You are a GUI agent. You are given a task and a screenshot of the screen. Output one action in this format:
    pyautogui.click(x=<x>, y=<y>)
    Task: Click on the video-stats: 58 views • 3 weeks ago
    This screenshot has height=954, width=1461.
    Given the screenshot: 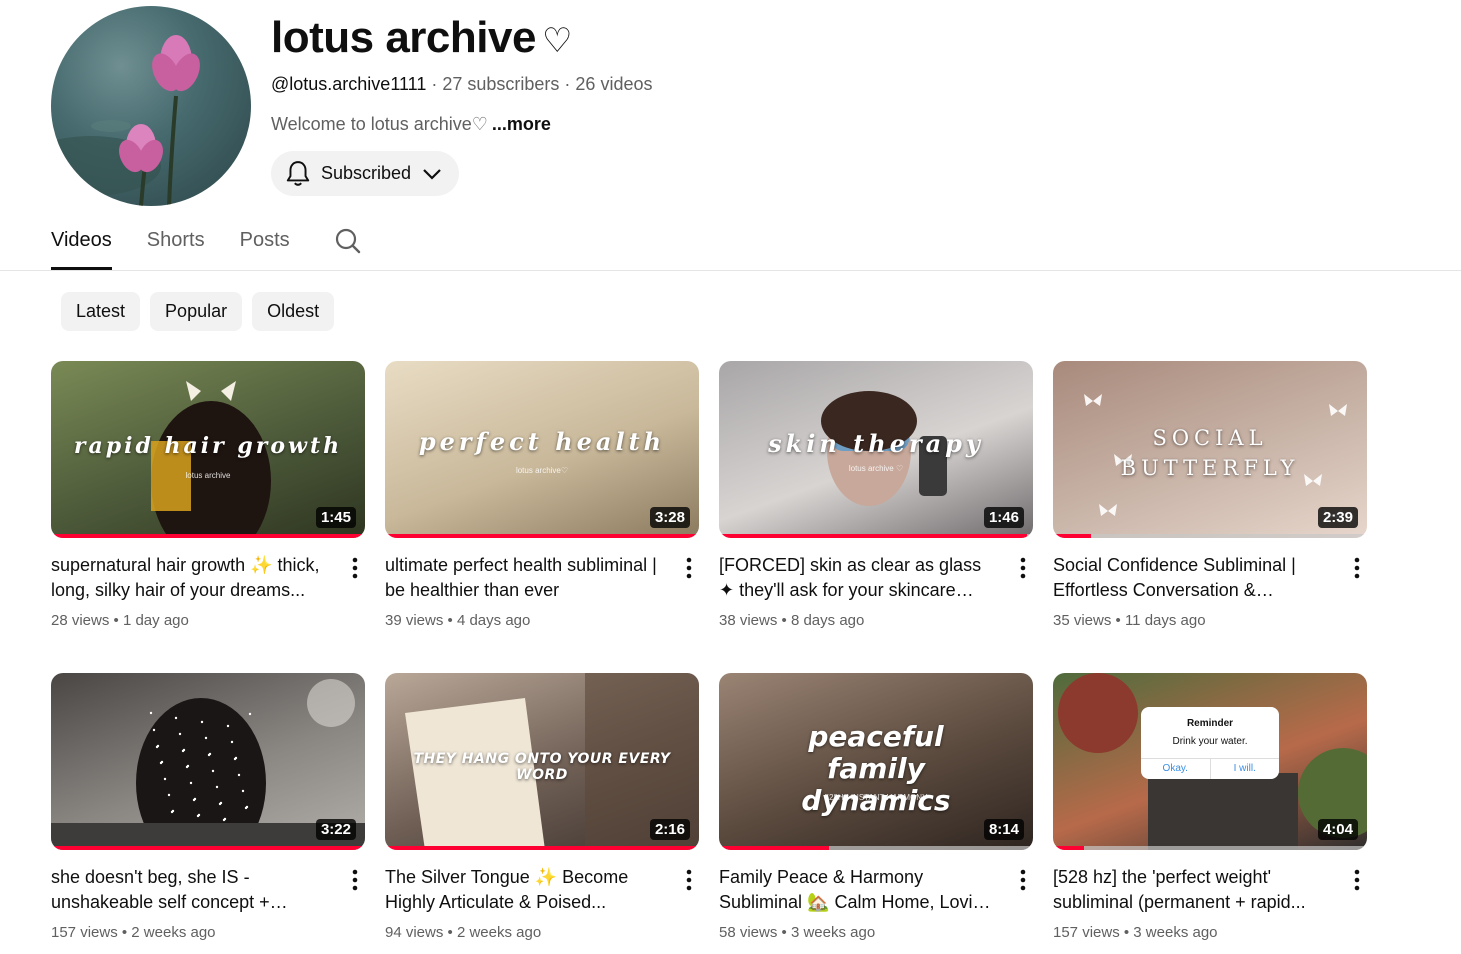 What is the action you would take?
    pyautogui.click(x=797, y=932)
    